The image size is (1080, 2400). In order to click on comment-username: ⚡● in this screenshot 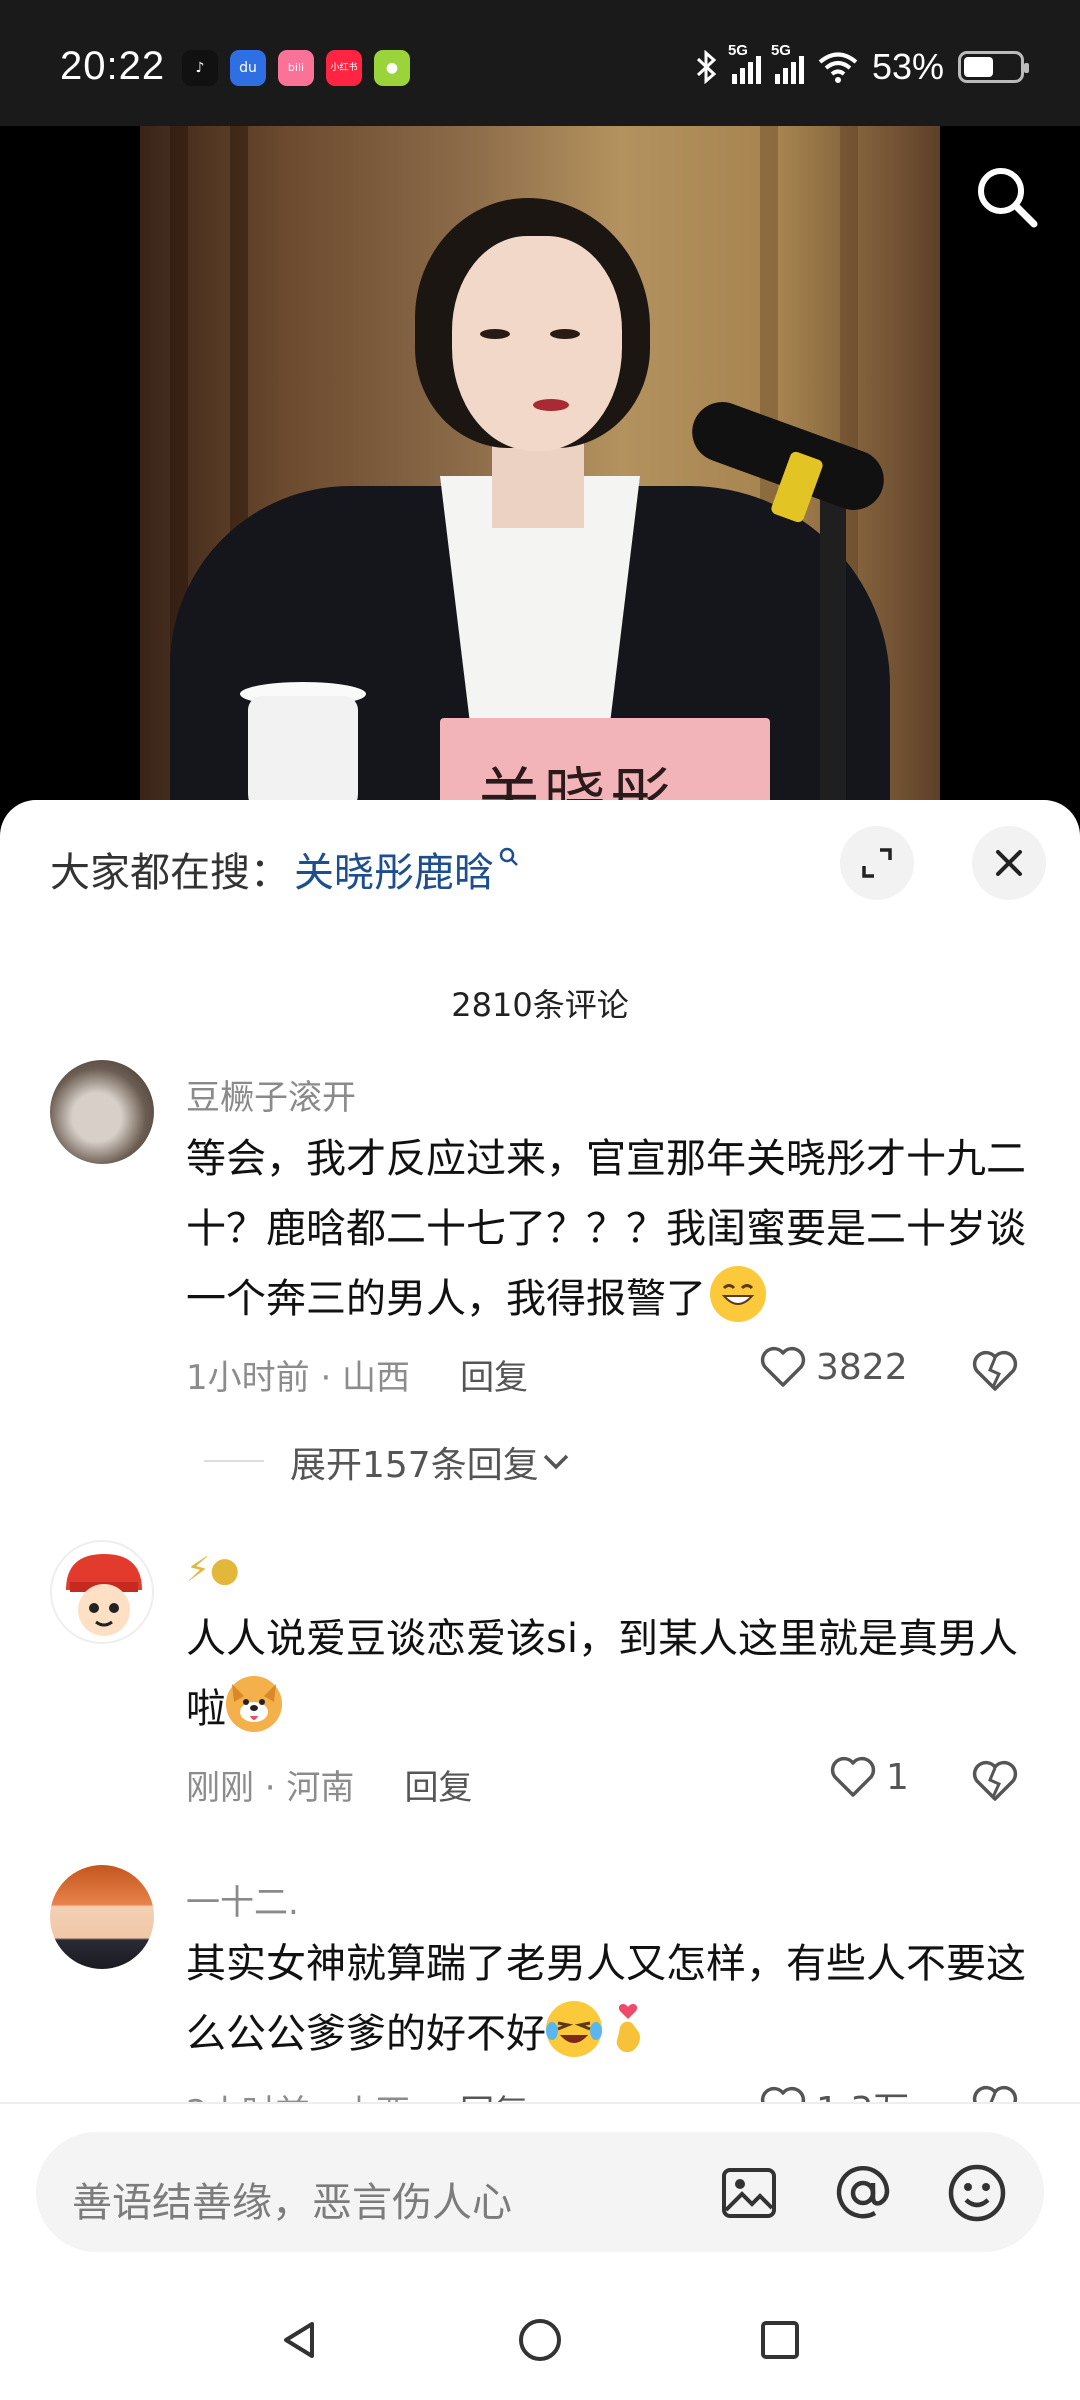, I will do `click(213, 1570)`.